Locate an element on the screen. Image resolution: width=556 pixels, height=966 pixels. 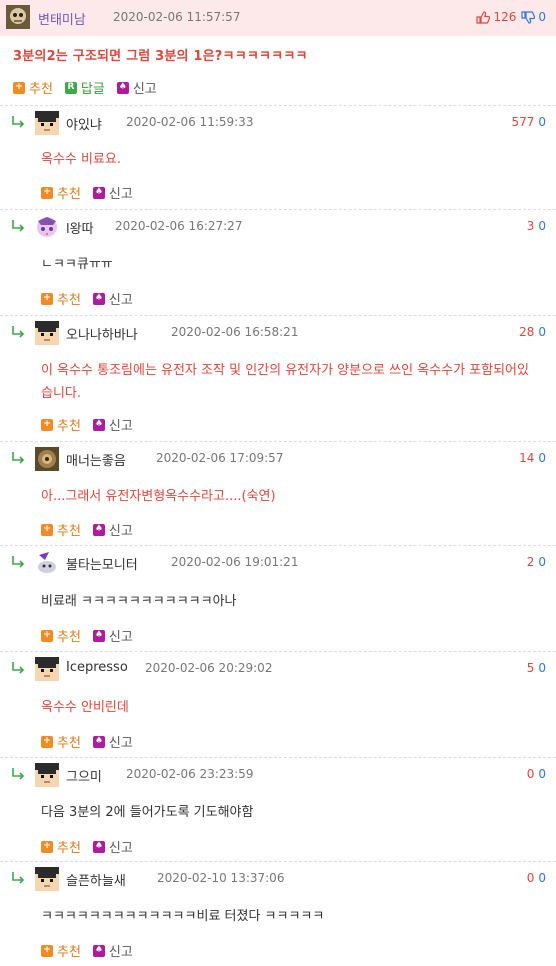
comment-upvotes: 577 is located at coordinates (523, 122).